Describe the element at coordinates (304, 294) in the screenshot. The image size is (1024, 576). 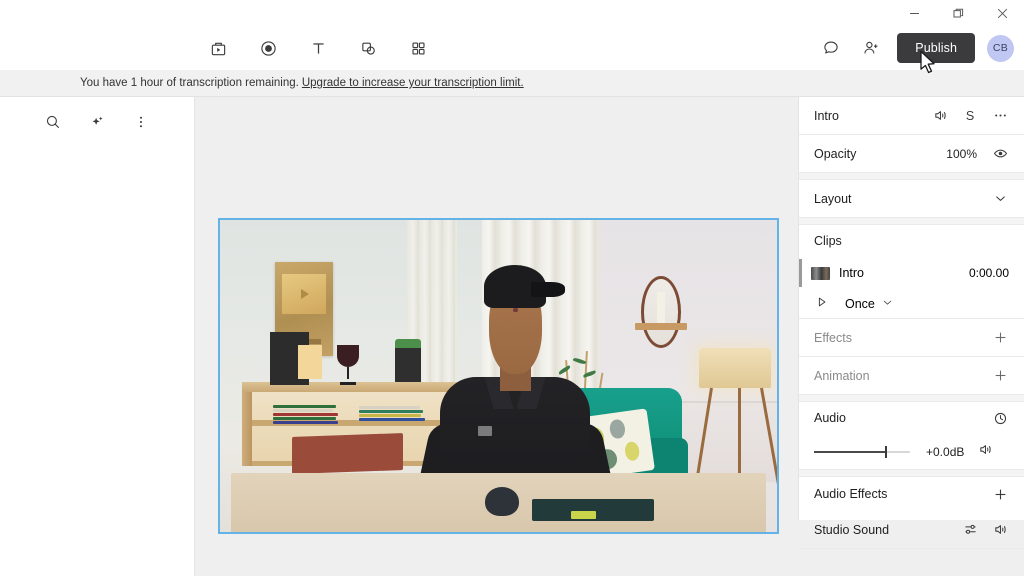
I see `plaque-play-icon` at that location.